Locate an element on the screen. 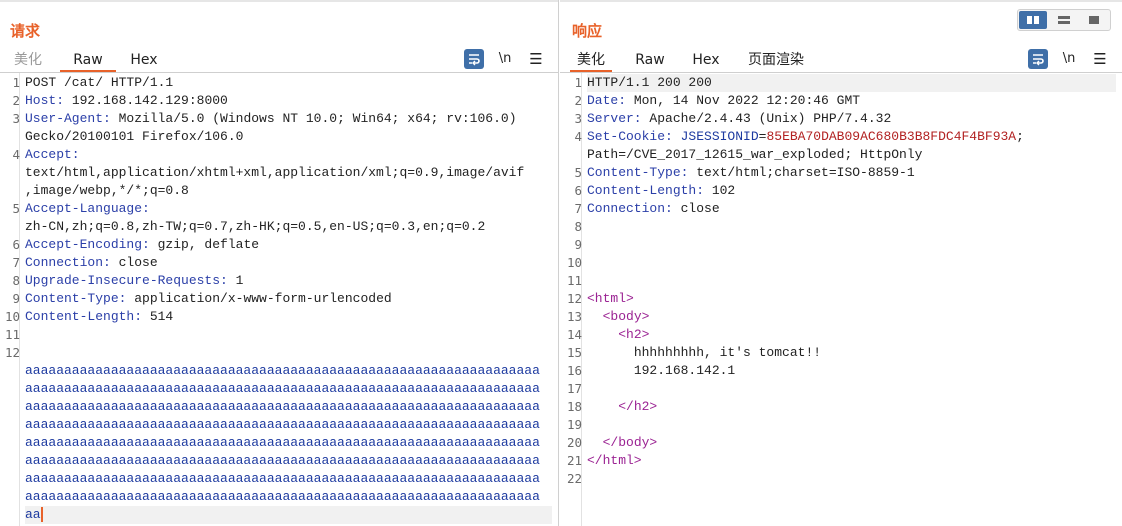 Image resolution: width=1122 pixels, height=526 pixels. request-title: 请求 is located at coordinates (25, 31).